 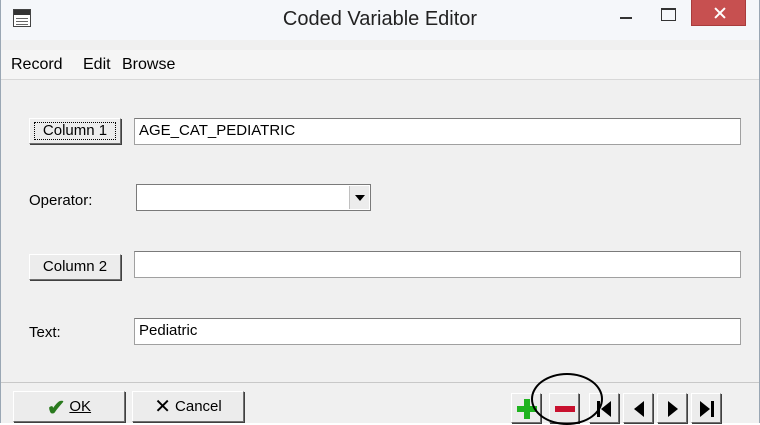 I want to click on next-icon, so click(x=673, y=409).